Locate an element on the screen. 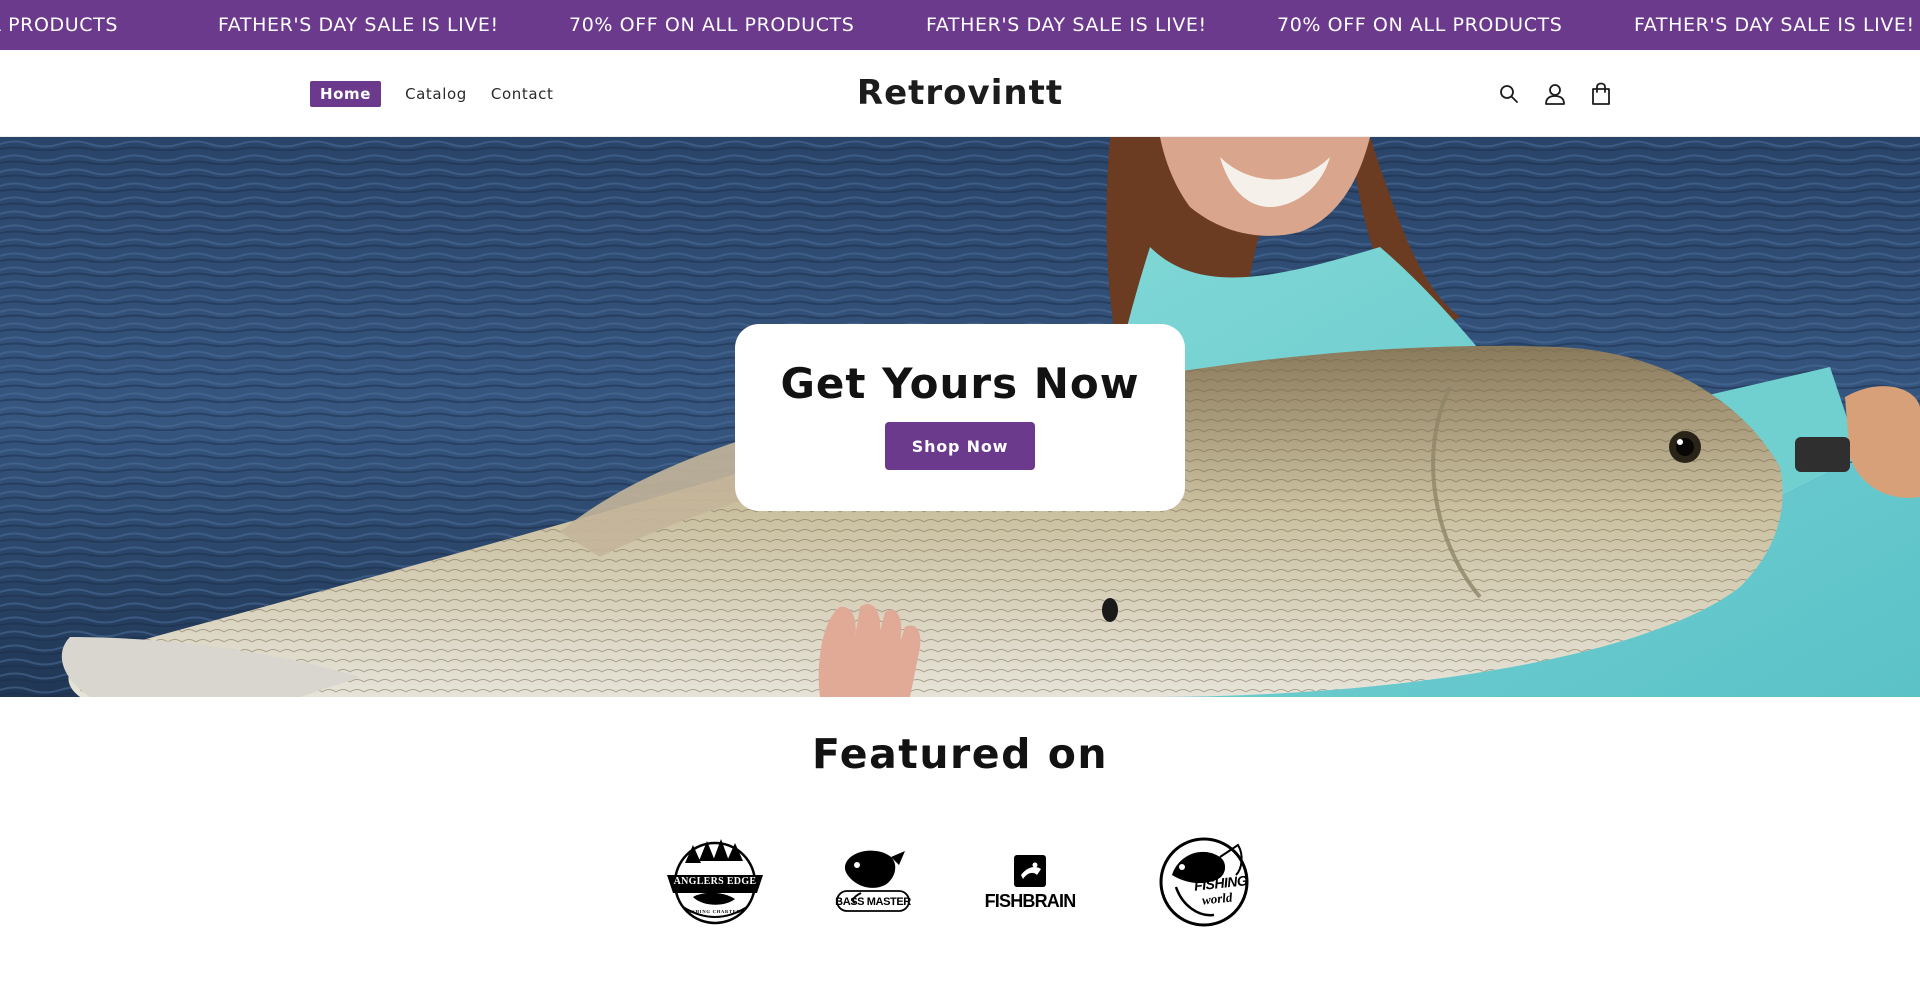 This screenshot has height=993, width=1920. hero-card: Get Yours Now Shop Now is located at coordinates (960, 417).